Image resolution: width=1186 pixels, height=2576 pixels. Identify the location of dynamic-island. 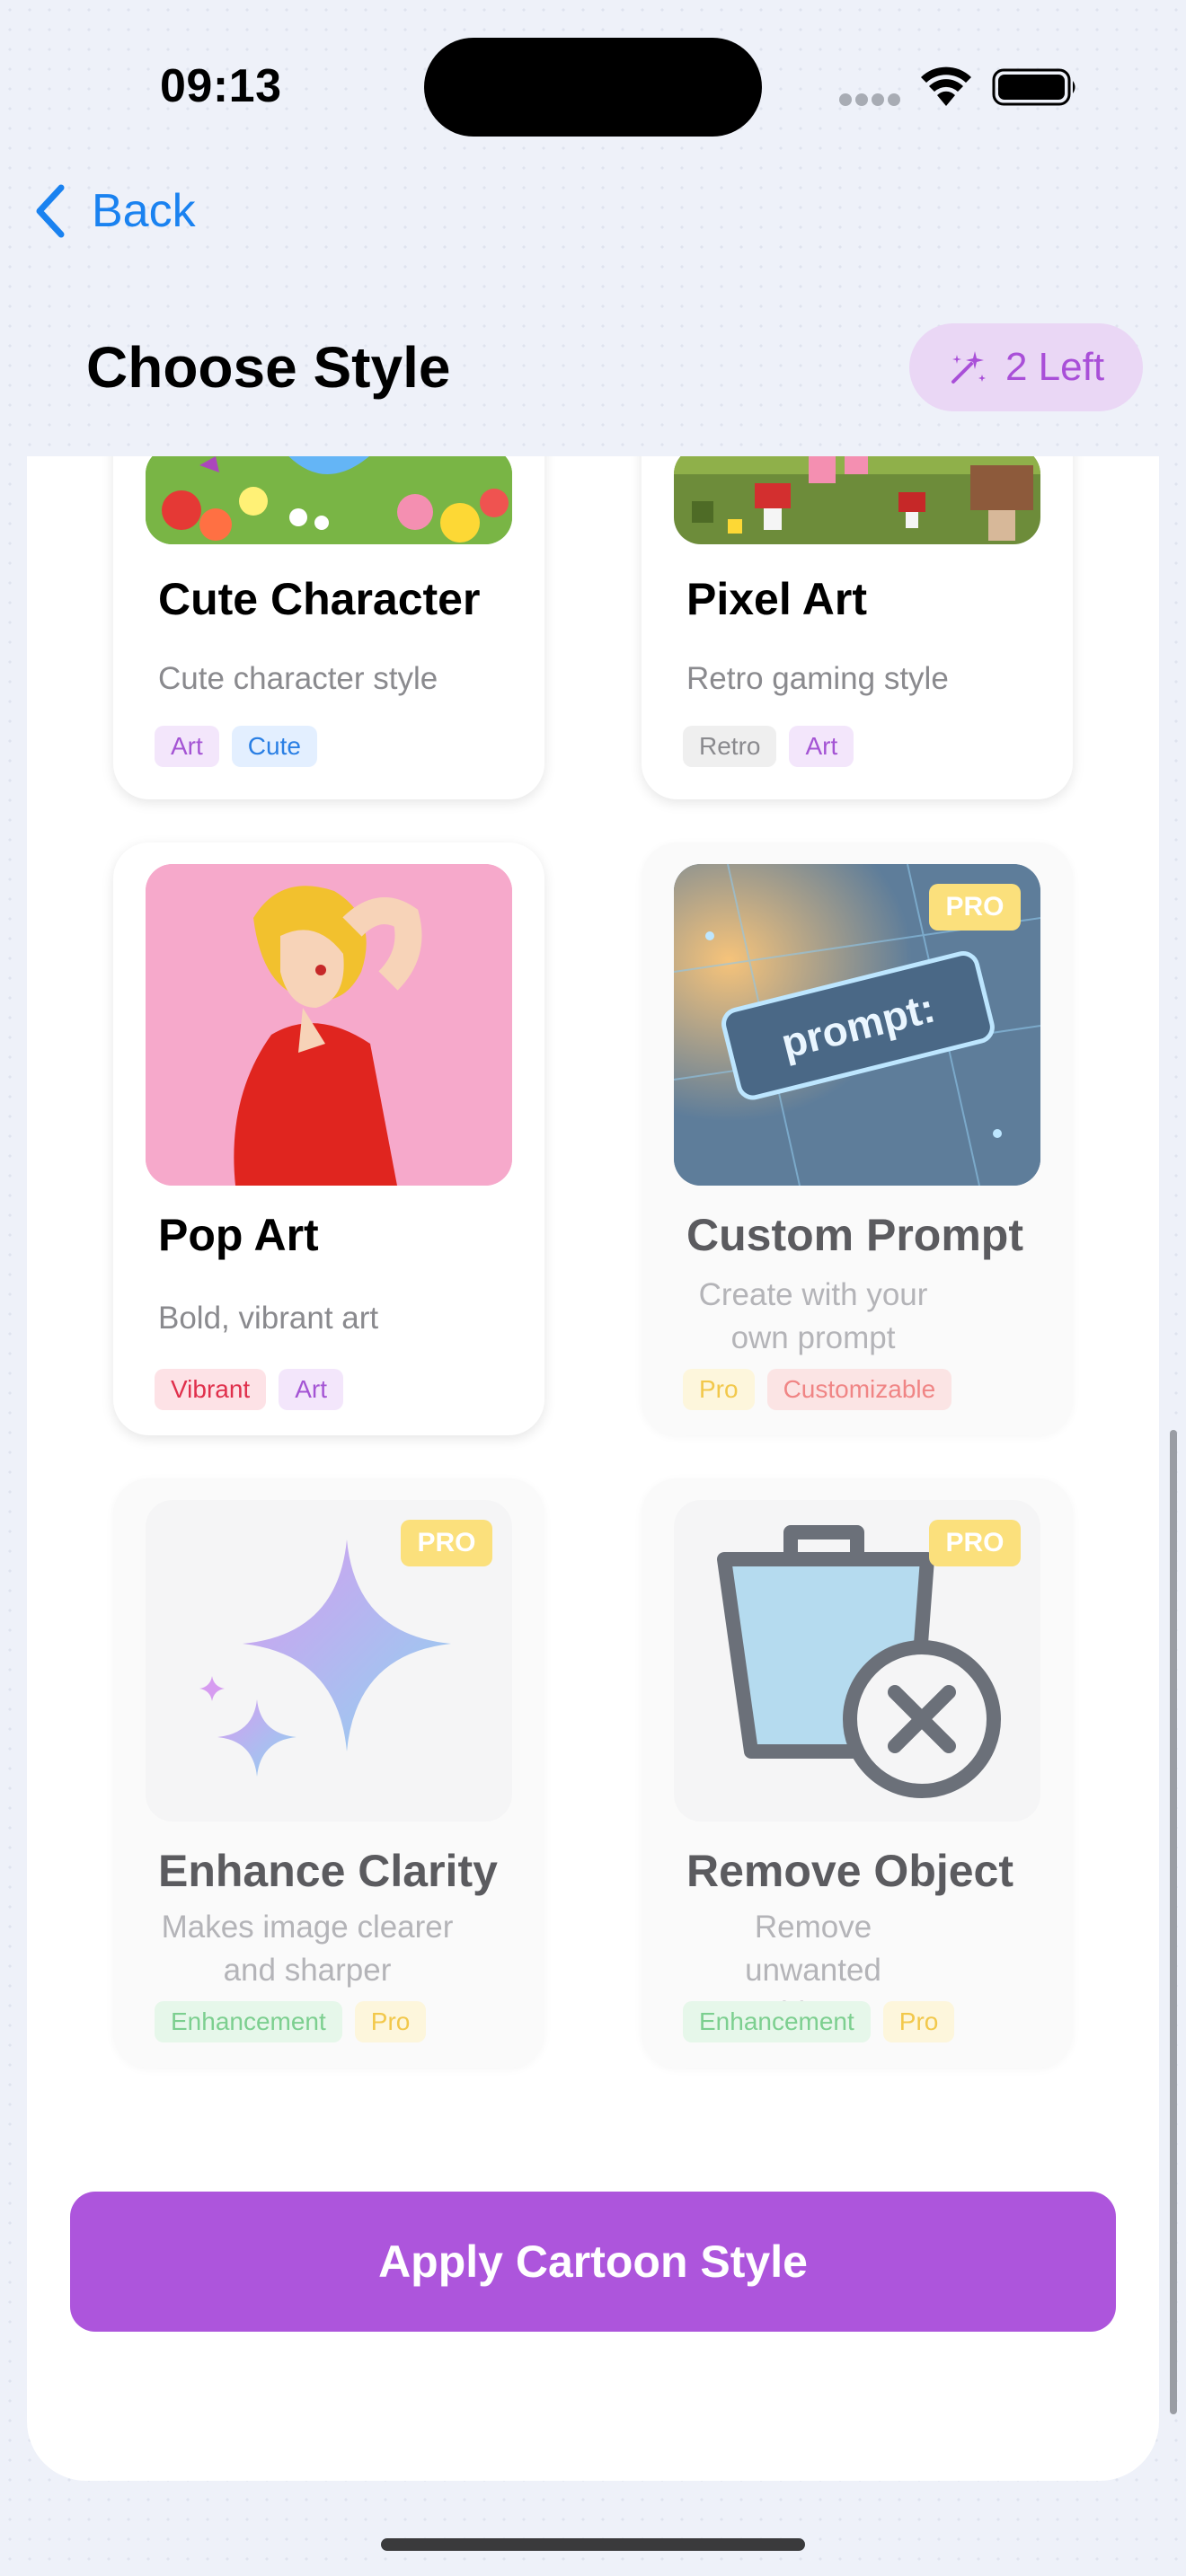
(593, 87).